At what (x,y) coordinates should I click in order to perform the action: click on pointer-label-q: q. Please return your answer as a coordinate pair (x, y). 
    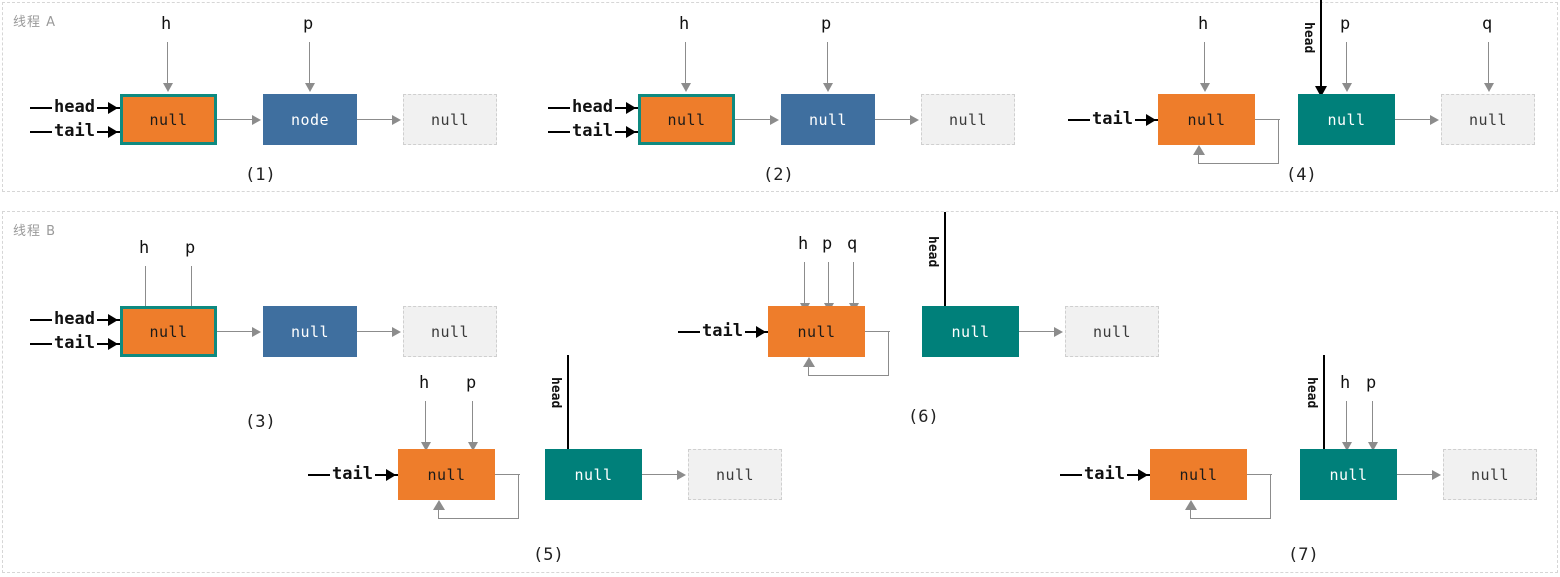
    Looking at the image, I should click on (1487, 24).